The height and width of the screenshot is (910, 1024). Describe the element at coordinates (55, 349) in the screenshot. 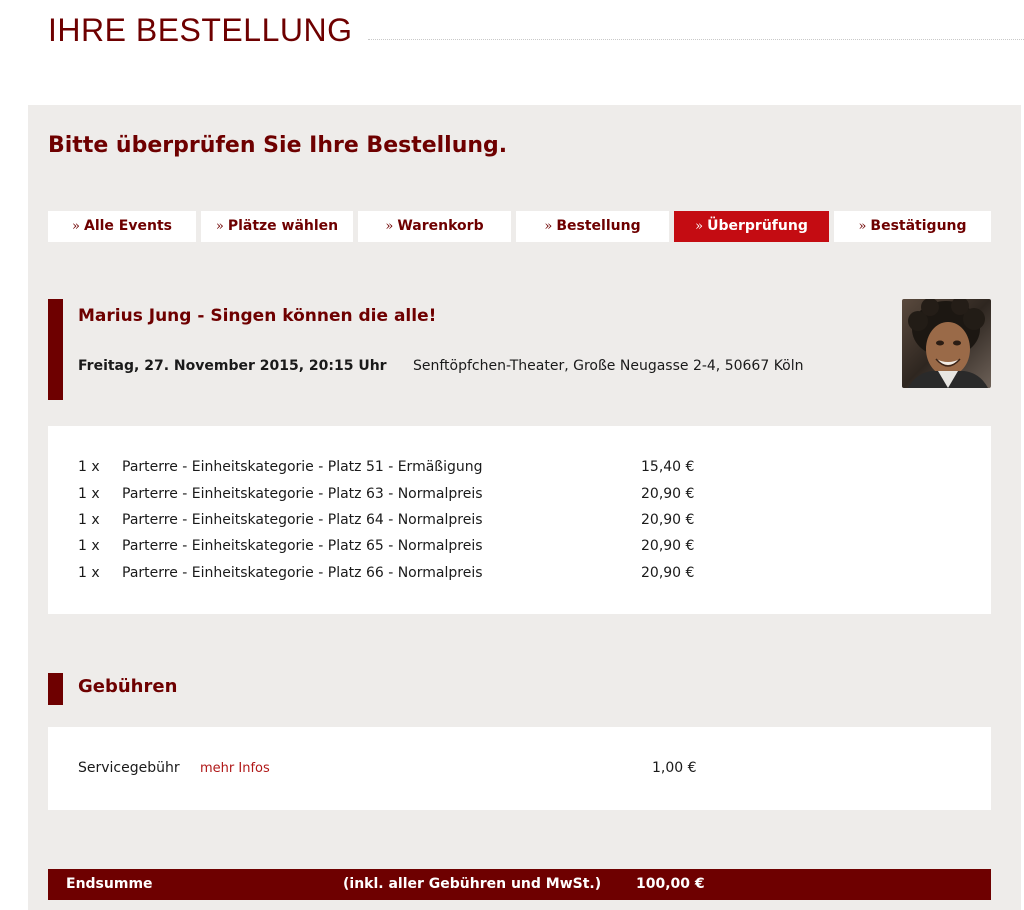

I see `event-accent-bar` at that location.